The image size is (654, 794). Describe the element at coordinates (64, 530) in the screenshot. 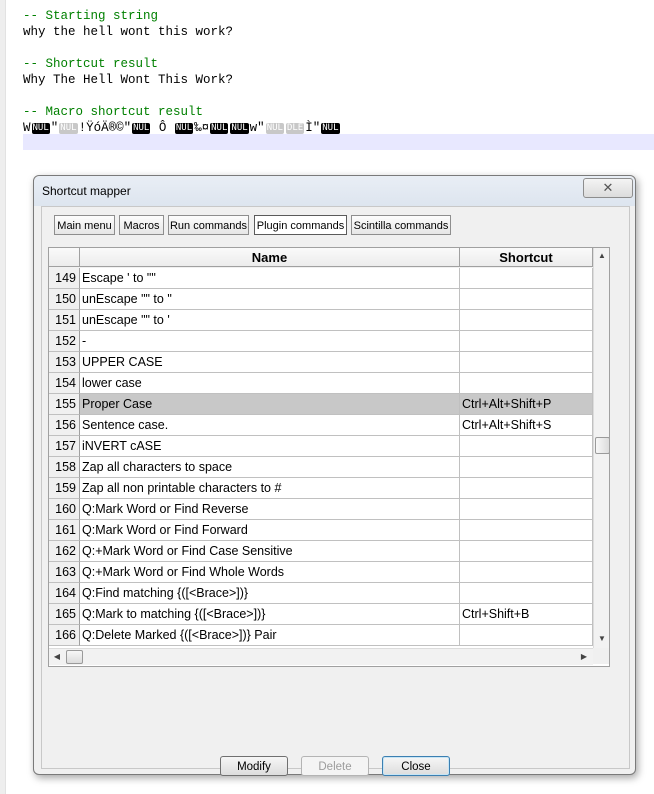

I see `row-number: 161` at that location.